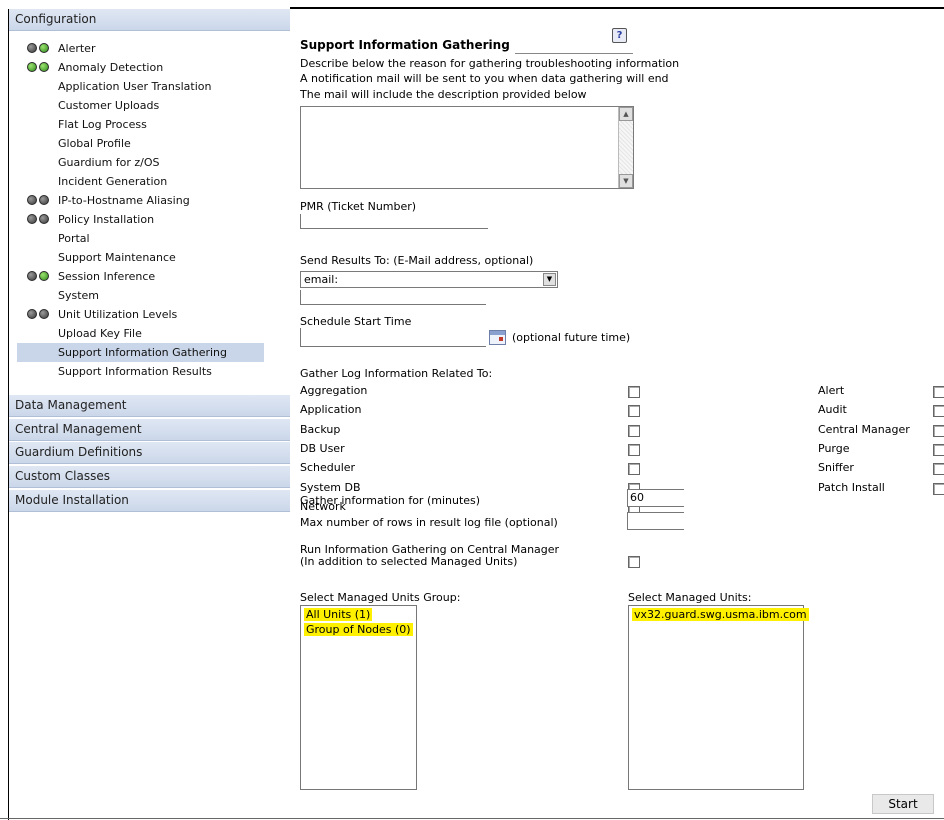 This screenshot has height=820, width=944. What do you see at coordinates (938, 411) in the screenshot?
I see `log-option-audit-checkbox` at bounding box center [938, 411].